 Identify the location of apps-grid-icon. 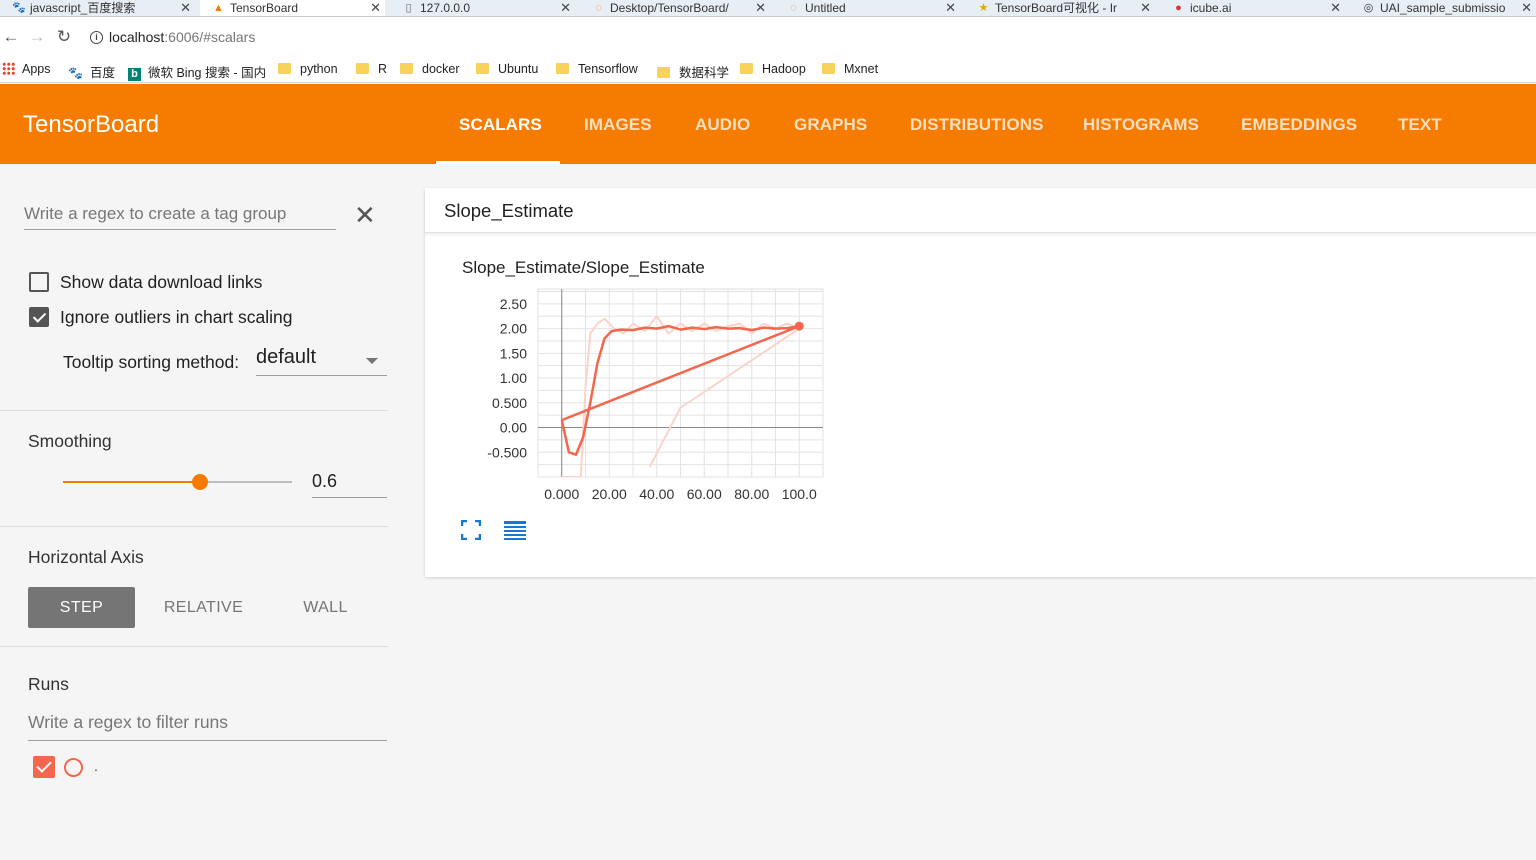
(8, 68).